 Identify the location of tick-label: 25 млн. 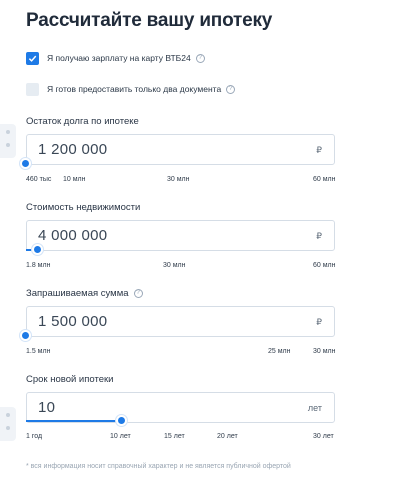
(279, 351).